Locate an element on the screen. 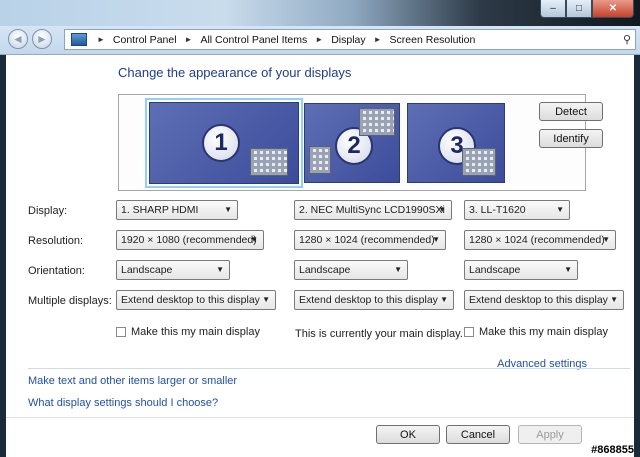 This screenshot has height=457, width=640. display-select-value: 1. SHARP HDMI is located at coordinates (160, 210).